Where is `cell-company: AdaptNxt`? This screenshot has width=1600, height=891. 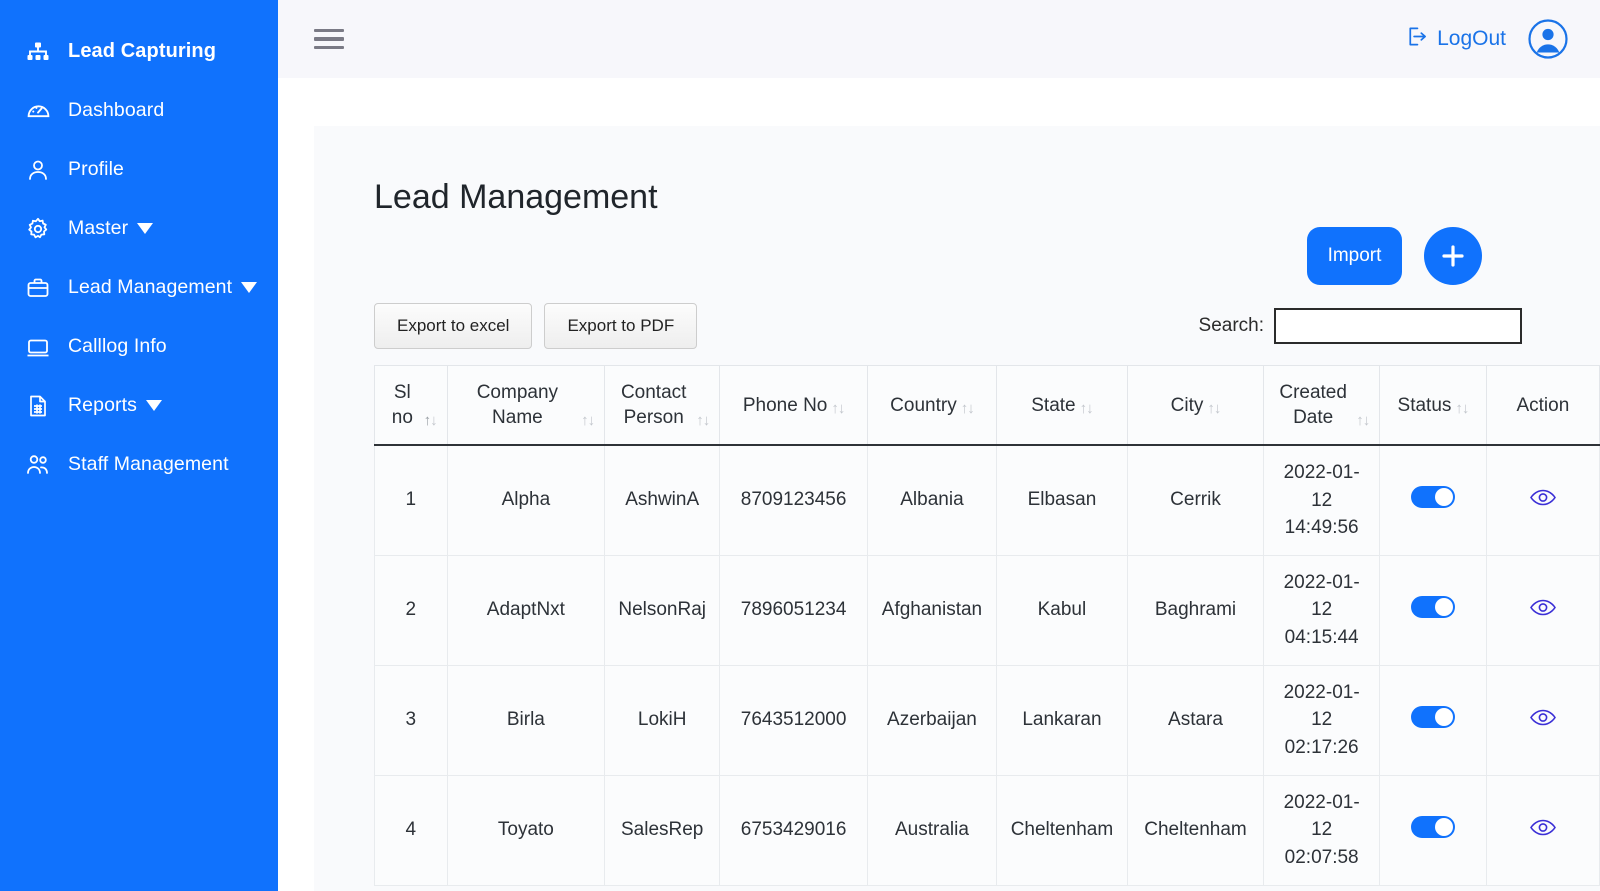 cell-company: AdaptNxt is located at coordinates (526, 610).